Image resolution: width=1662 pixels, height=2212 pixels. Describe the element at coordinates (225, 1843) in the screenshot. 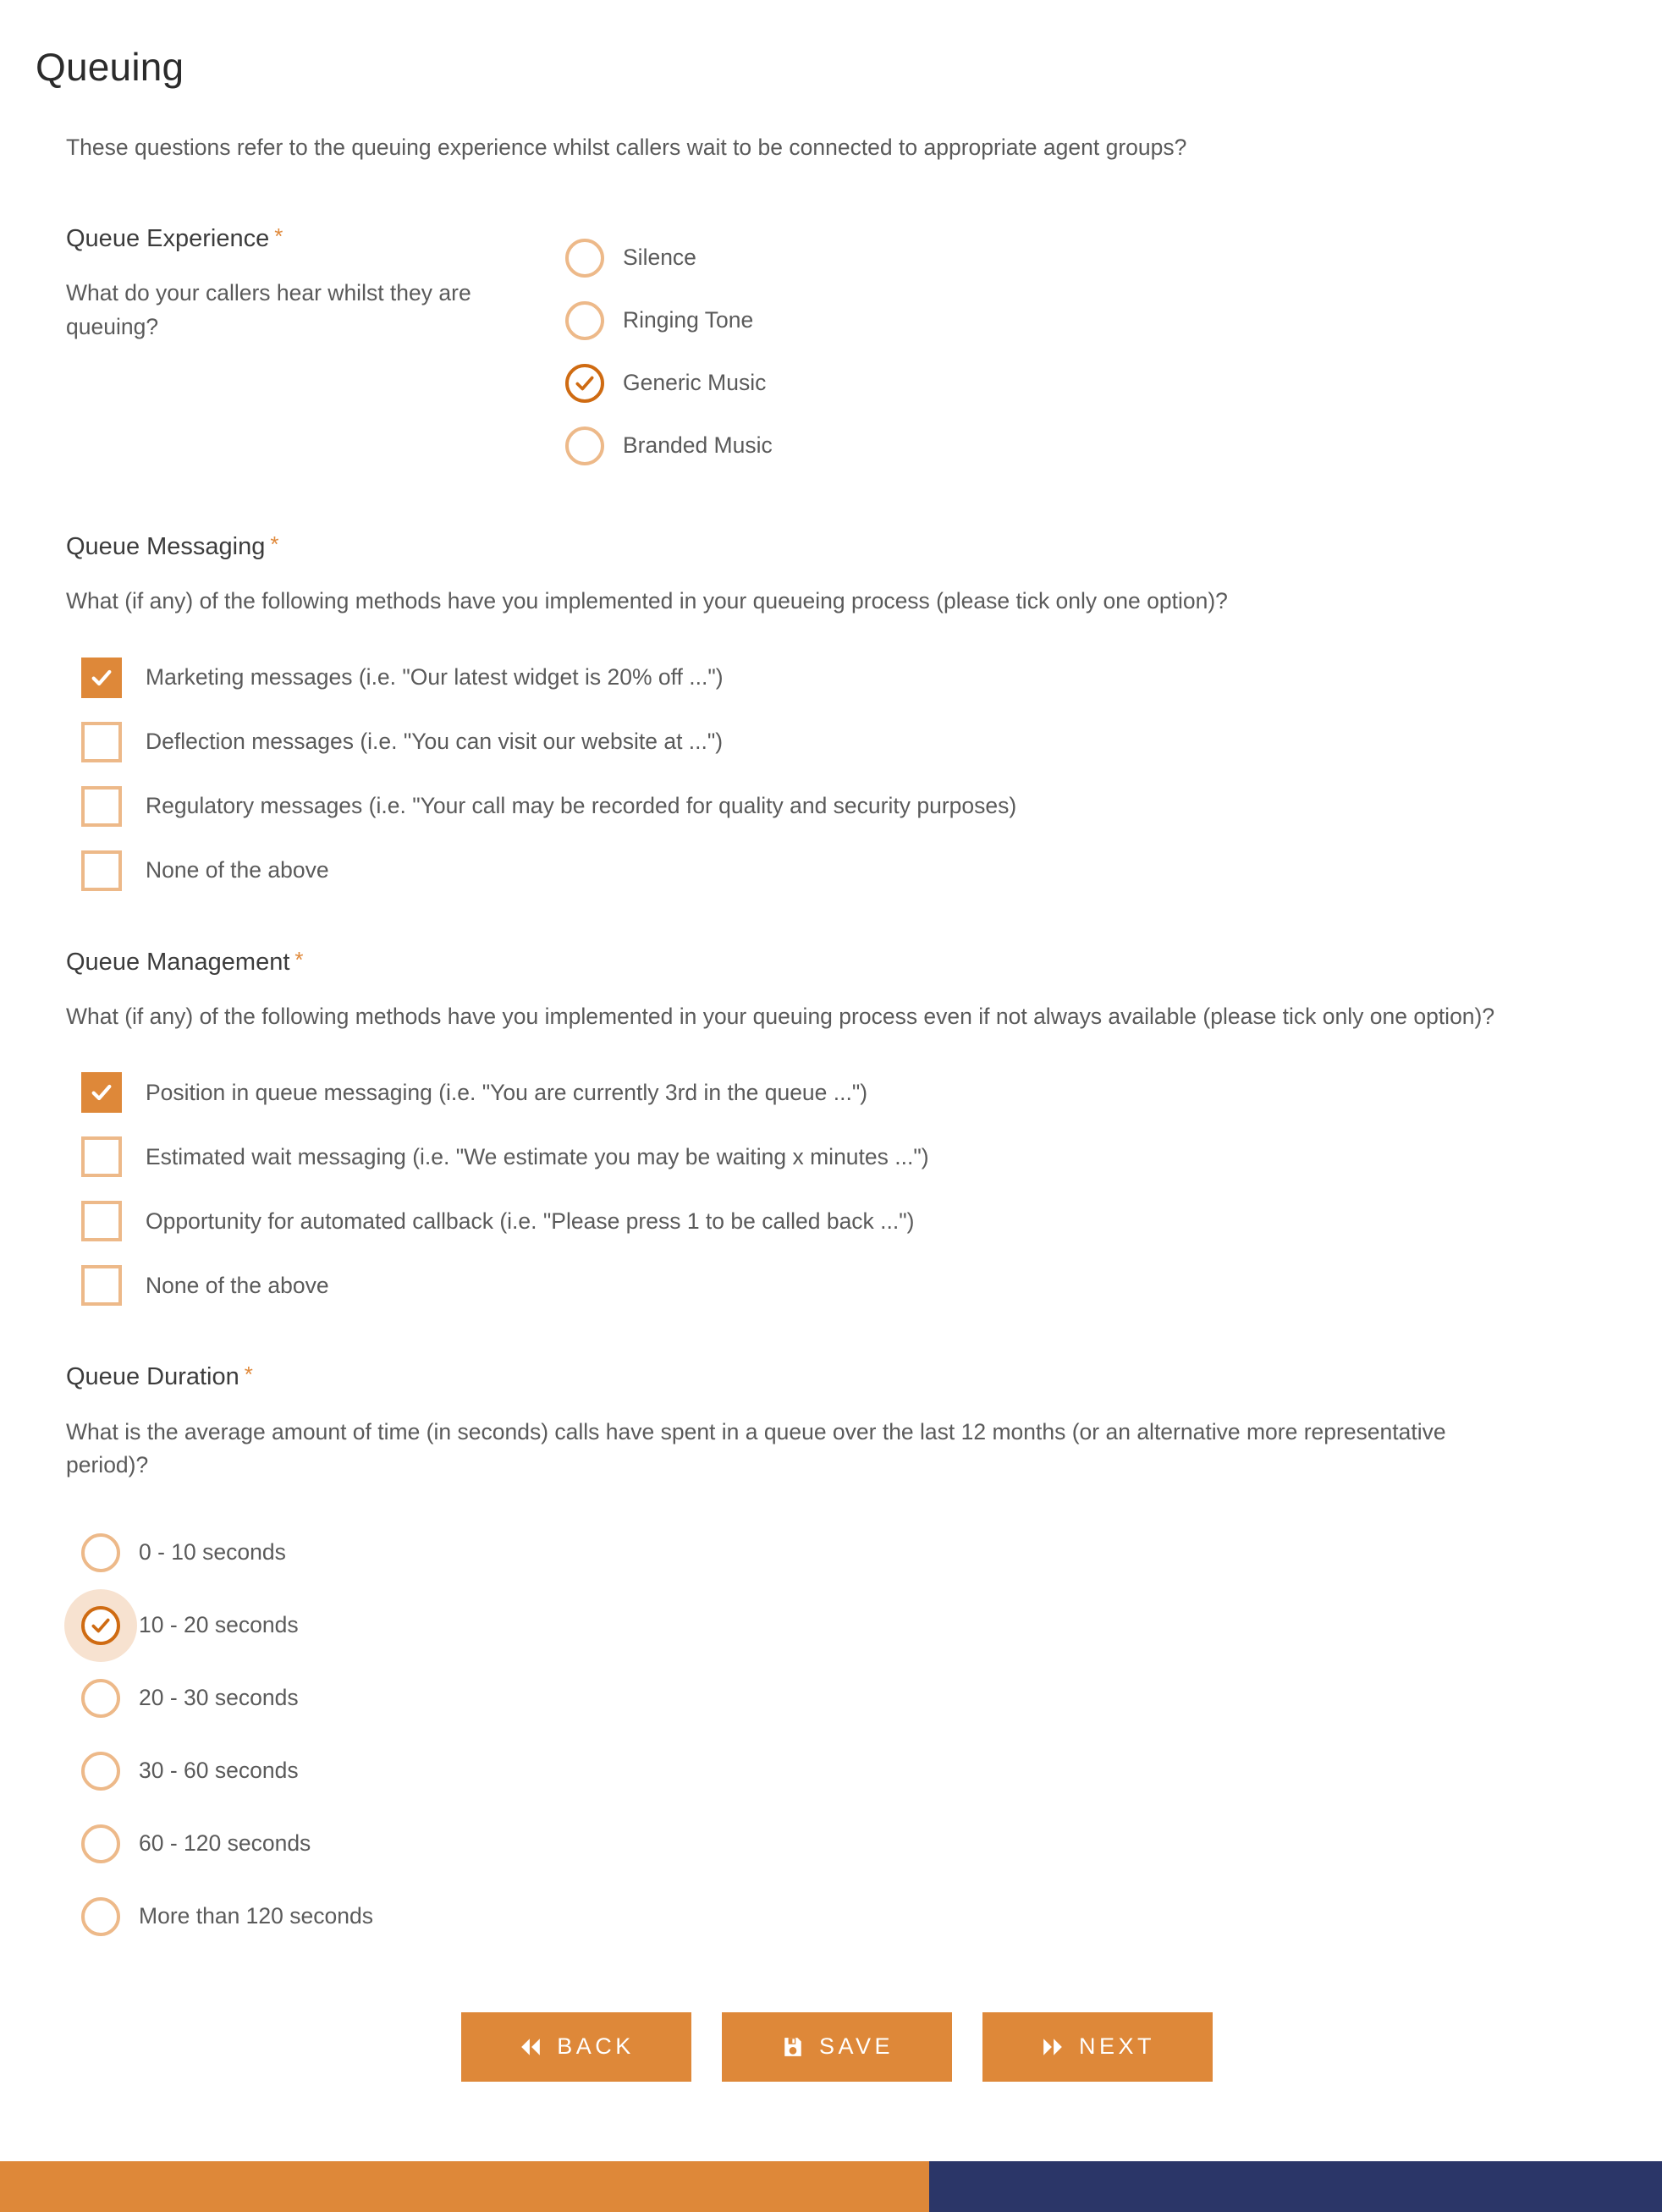

I see `radio-option-label: 60 - 120 seconds` at that location.